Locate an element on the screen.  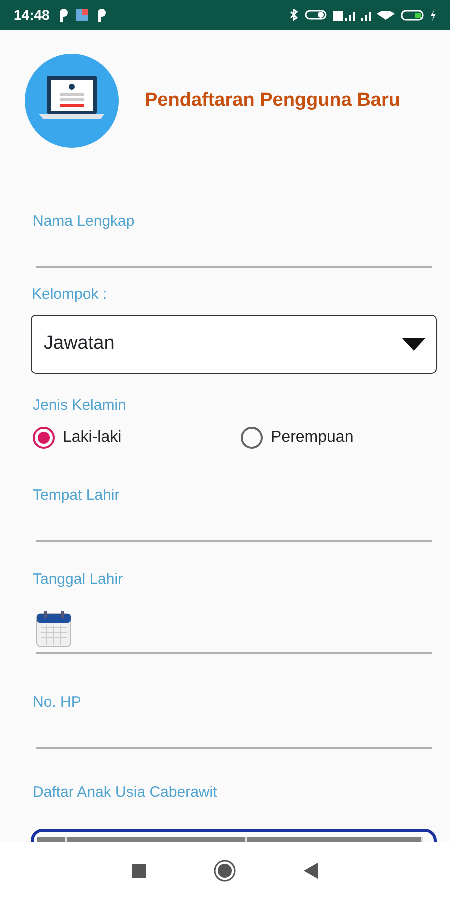
back-button is located at coordinates (311, 871).